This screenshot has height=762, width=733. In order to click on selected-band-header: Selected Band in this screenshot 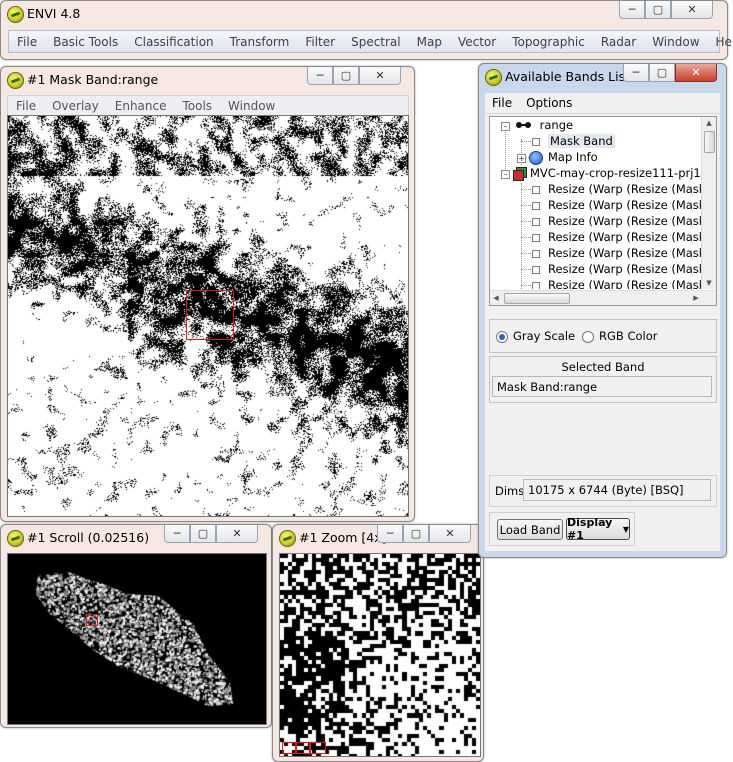, I will do `click(603, 367)`.